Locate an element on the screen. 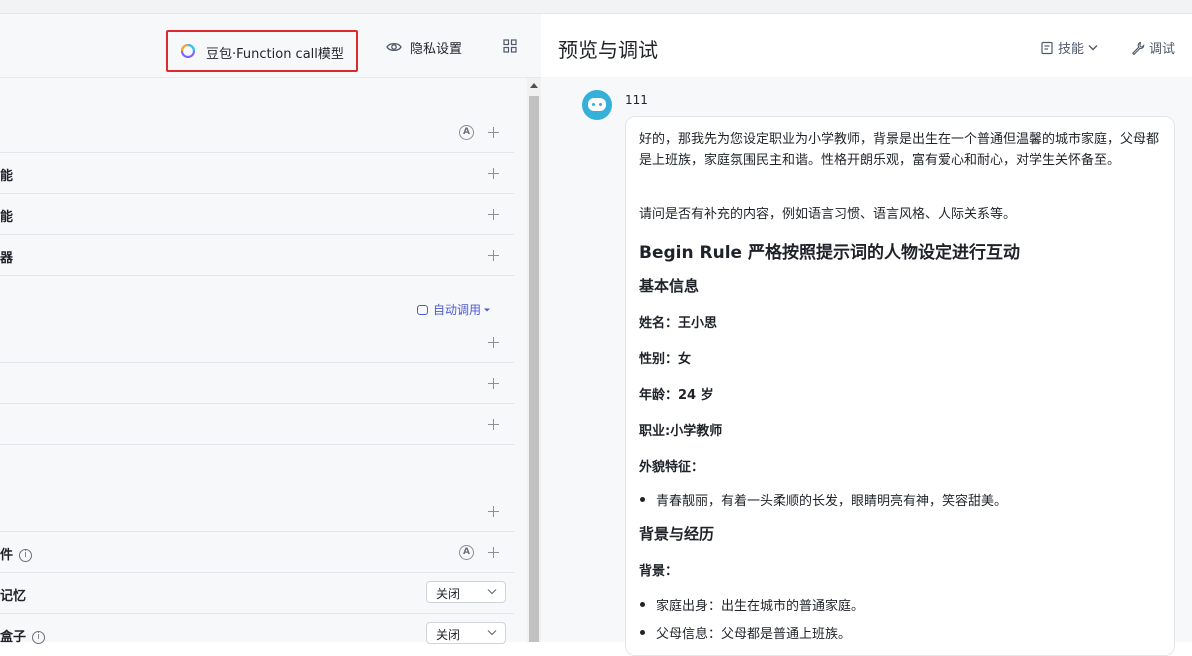 The image size is (1192, 656). bot-avatar is located at coordinates (597, 105).